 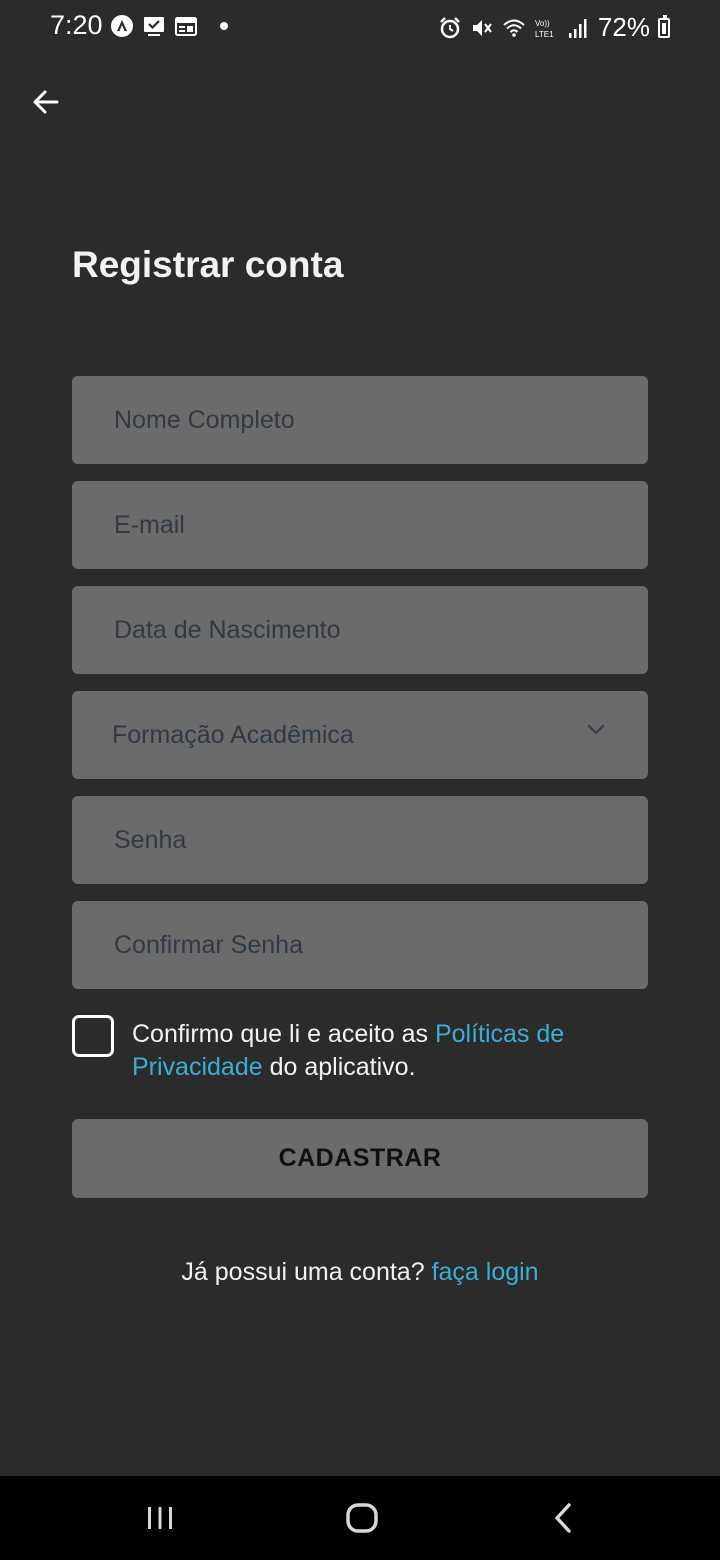 I want to click on back-button, so click(x=46, y=102).